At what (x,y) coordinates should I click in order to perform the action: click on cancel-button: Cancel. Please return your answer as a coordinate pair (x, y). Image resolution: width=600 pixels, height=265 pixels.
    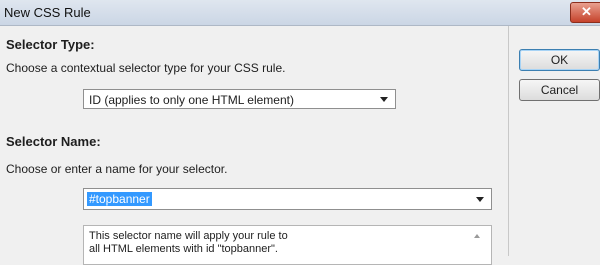
    Looking at the image, I should click on (559, 90).